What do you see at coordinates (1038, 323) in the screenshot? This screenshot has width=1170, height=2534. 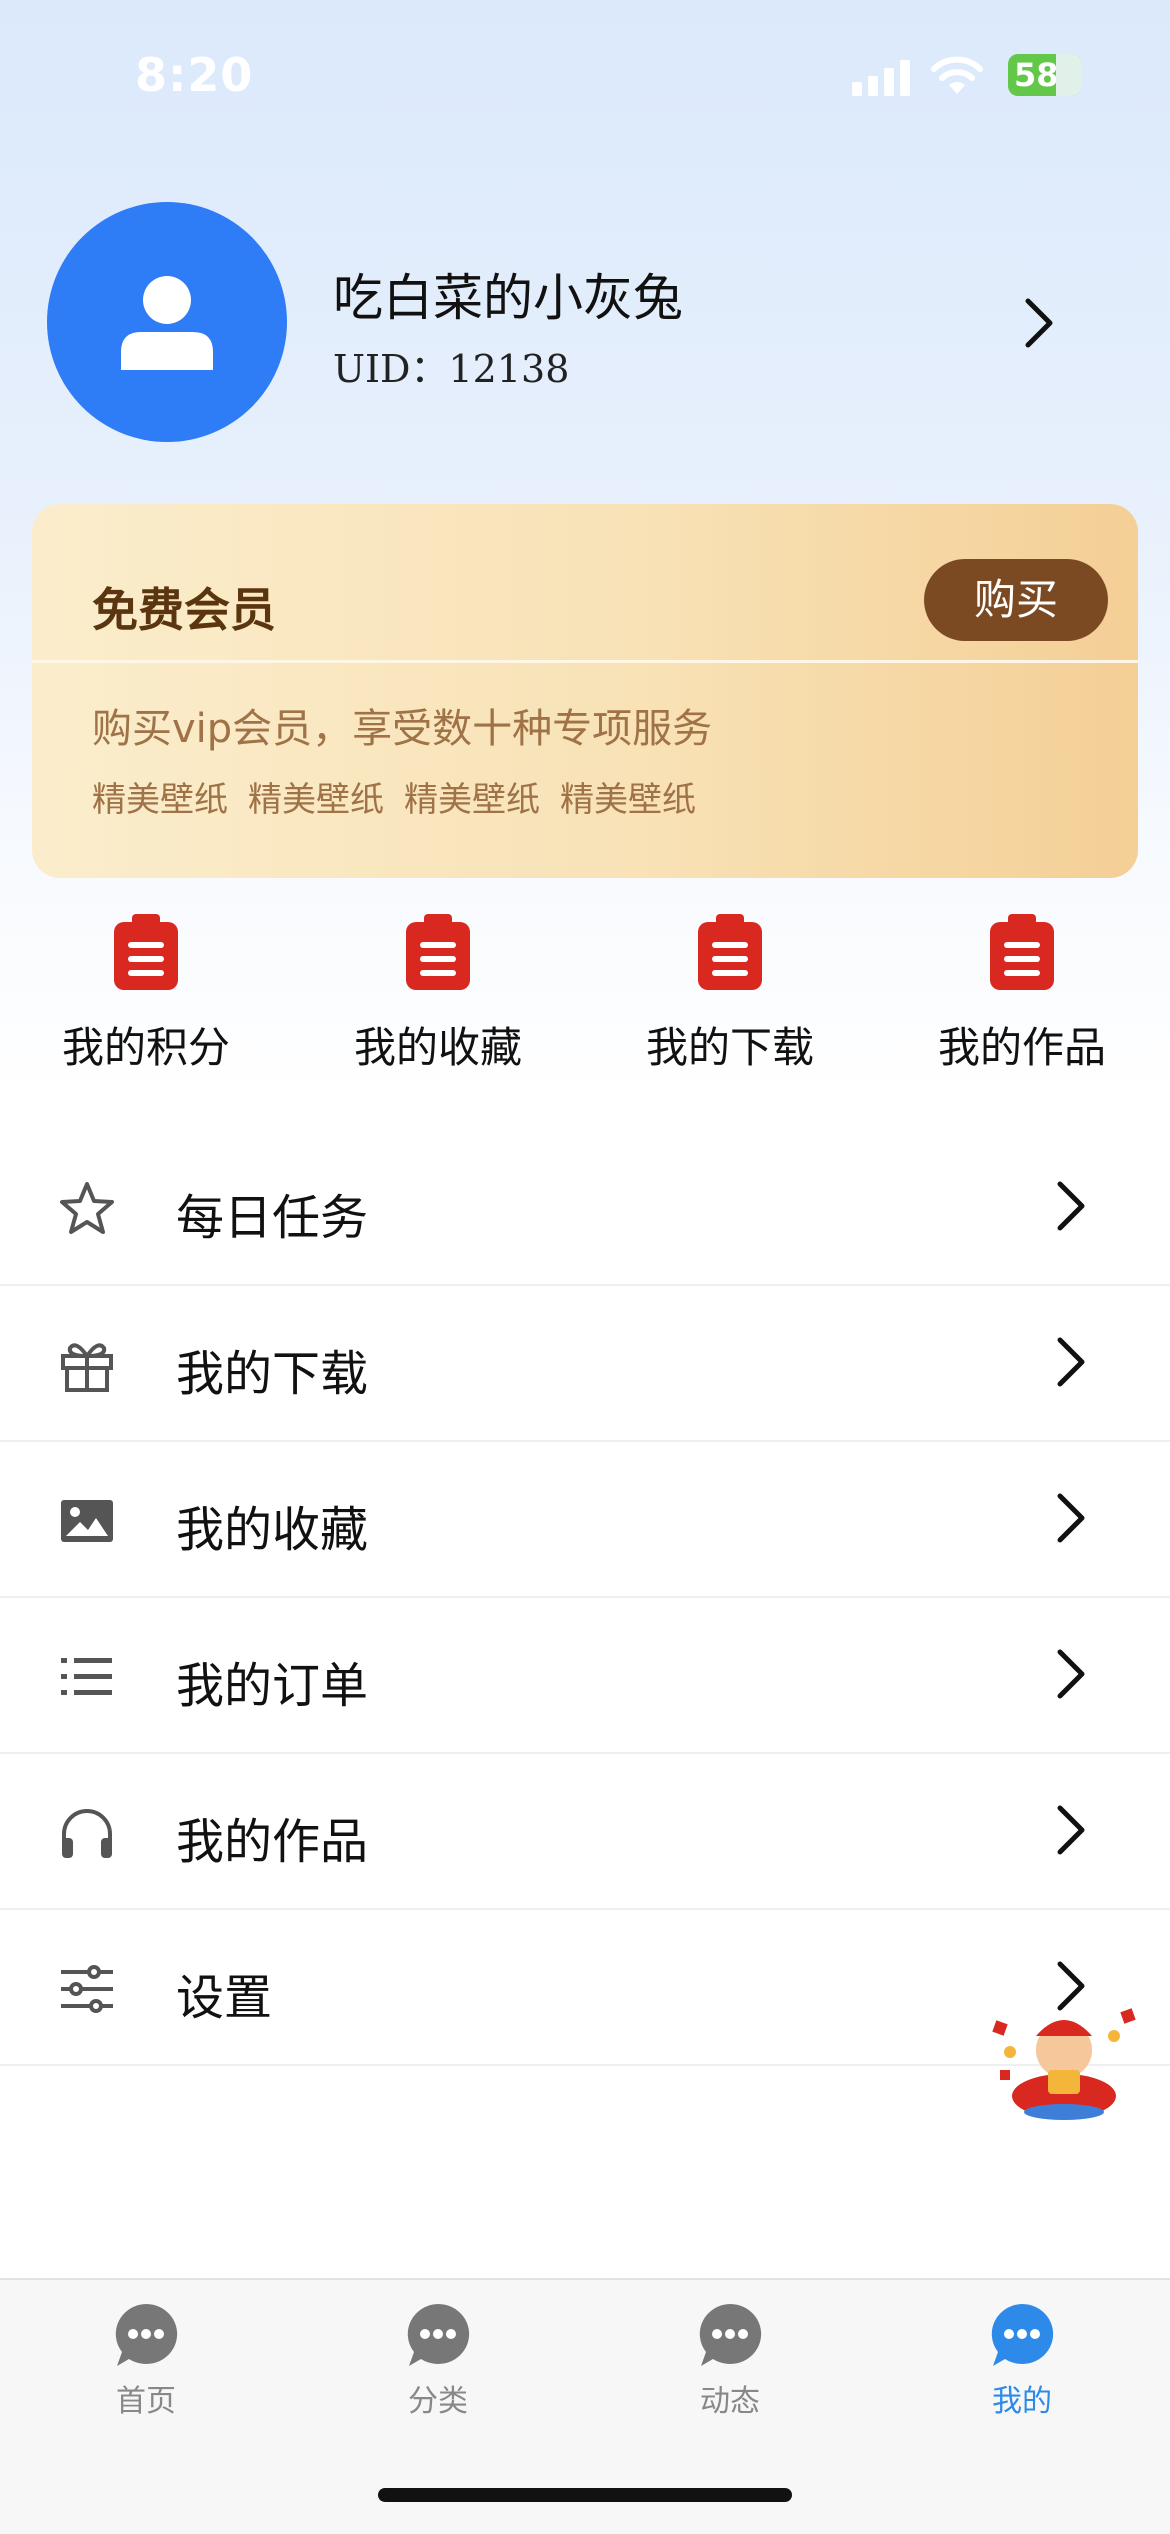 I see `profile-chevron-right-icon` at bounding box center [1038, 323].